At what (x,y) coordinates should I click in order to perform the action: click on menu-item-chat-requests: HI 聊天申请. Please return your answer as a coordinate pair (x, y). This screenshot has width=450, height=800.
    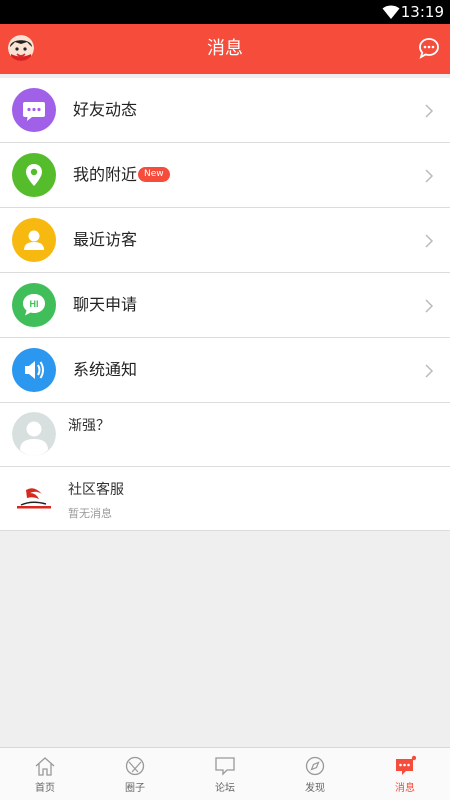
    Looking at the image, I should click on (225, 305).